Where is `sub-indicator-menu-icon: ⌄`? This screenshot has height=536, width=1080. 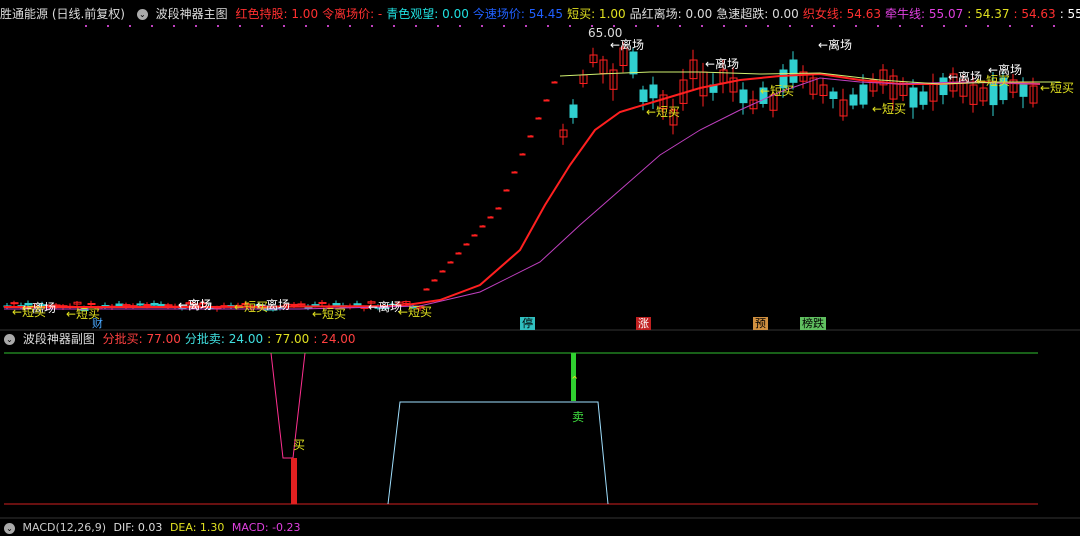
sub-indicator-menu-icon: ⌄ is located at coordinates (9, 339).